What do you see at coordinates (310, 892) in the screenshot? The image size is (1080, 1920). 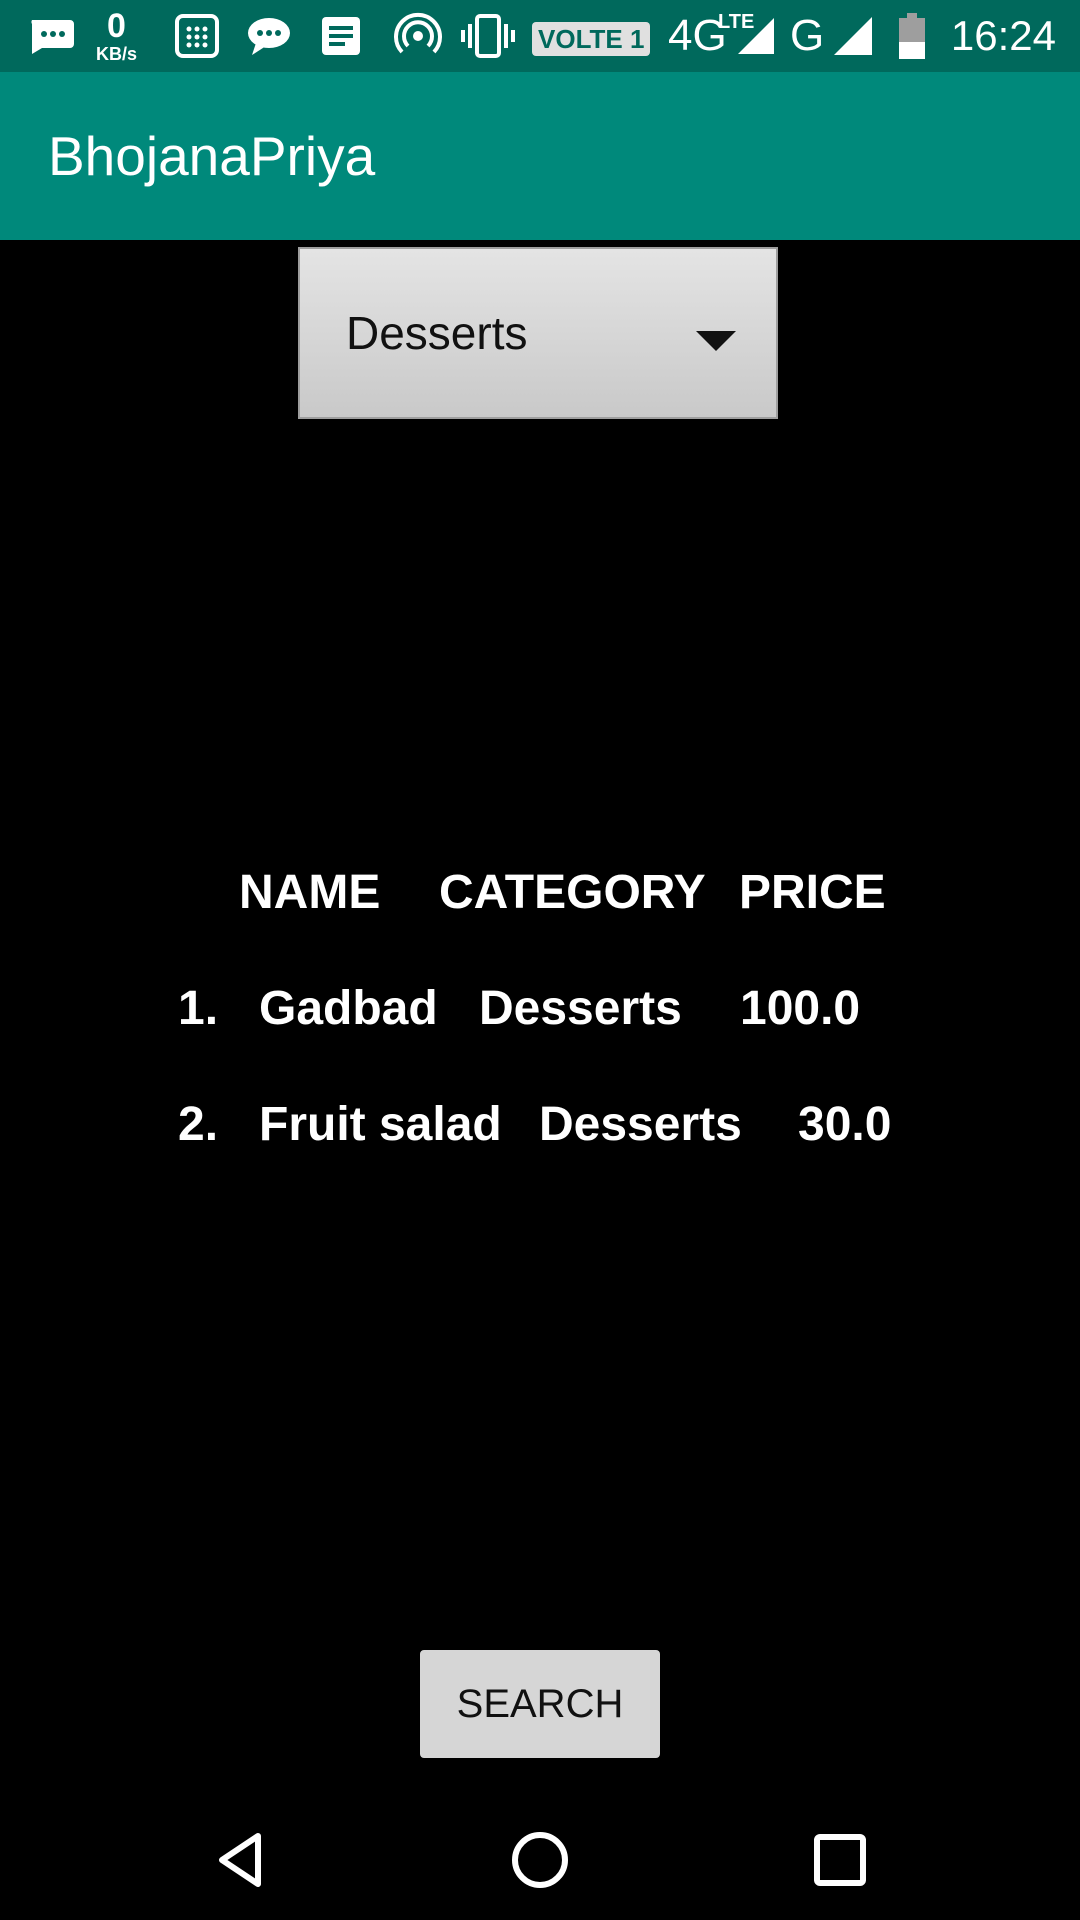 I see `header-name: NAME` at bounding box center [310, 892].